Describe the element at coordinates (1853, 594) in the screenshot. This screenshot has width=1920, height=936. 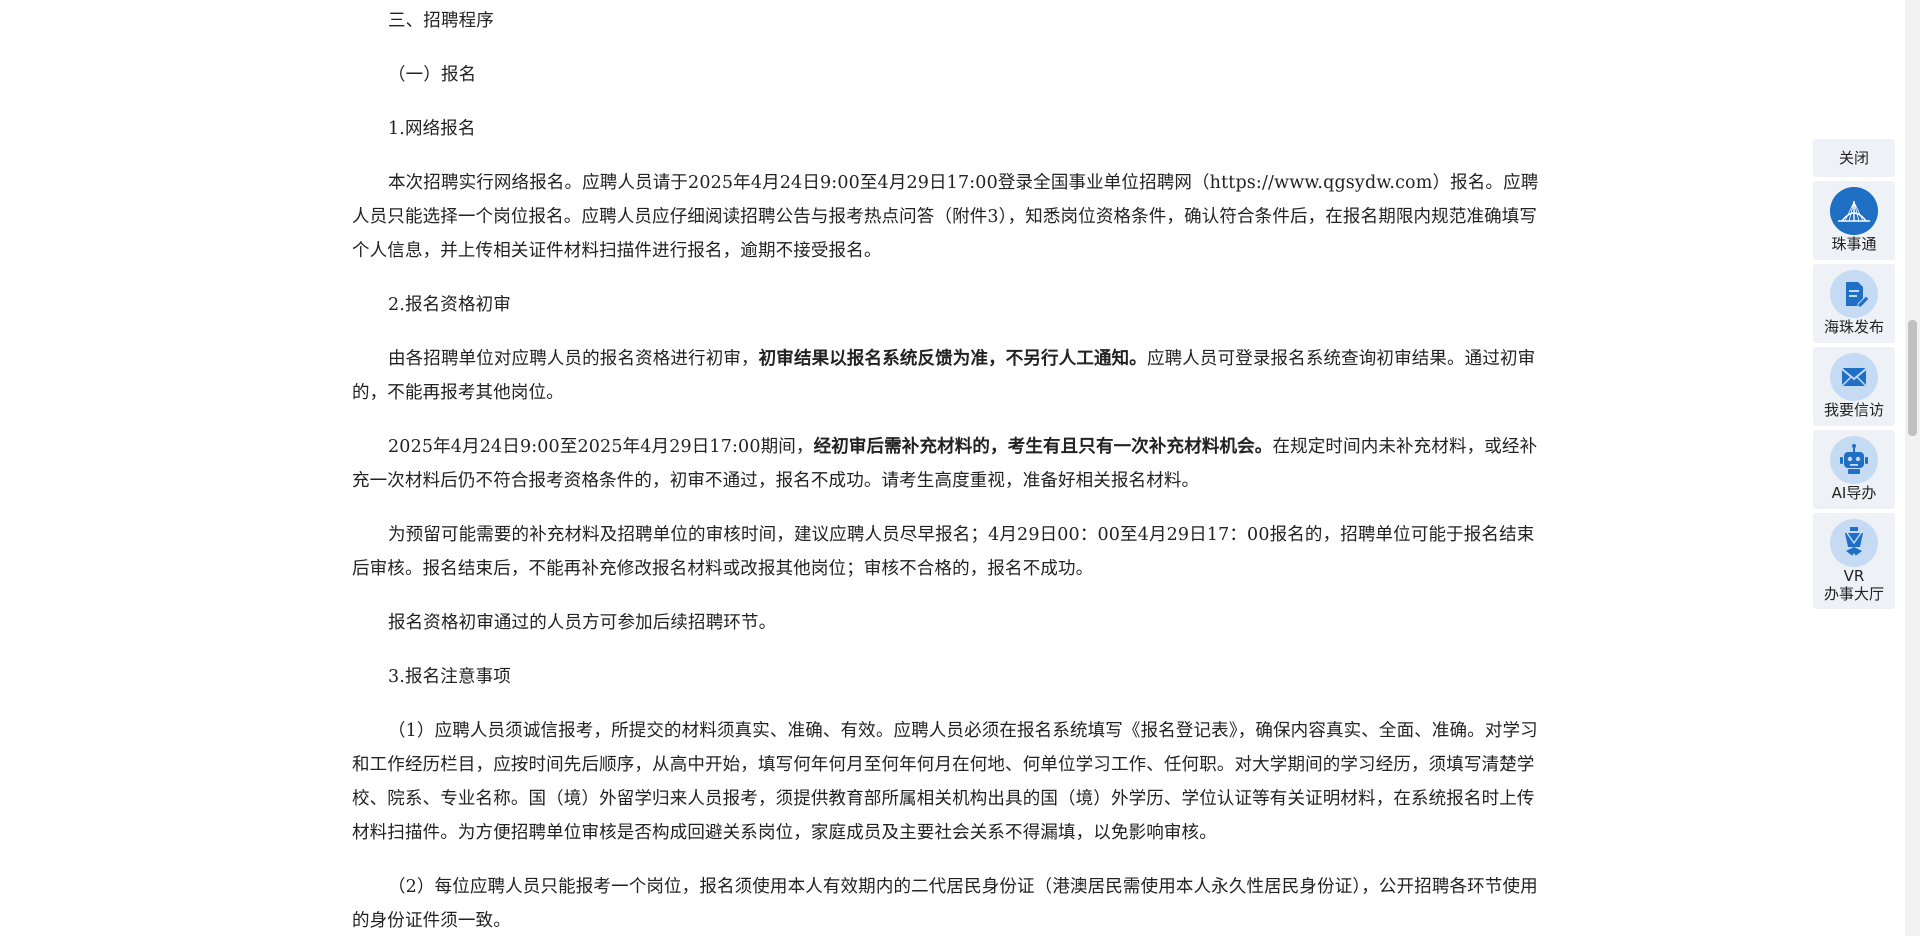
I see `toolbar-item-label-line2: 办事大厅` at that location.